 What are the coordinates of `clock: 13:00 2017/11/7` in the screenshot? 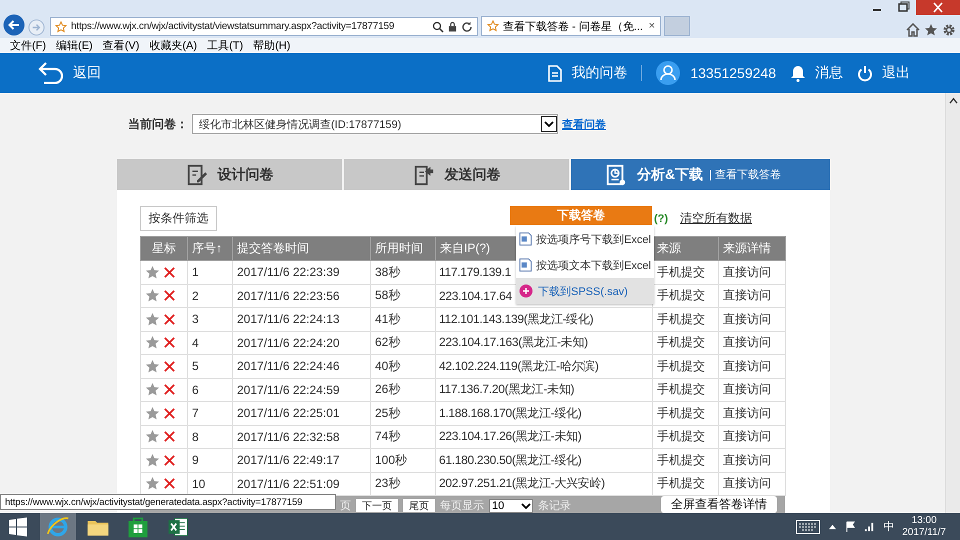 It's located at (924, 526).